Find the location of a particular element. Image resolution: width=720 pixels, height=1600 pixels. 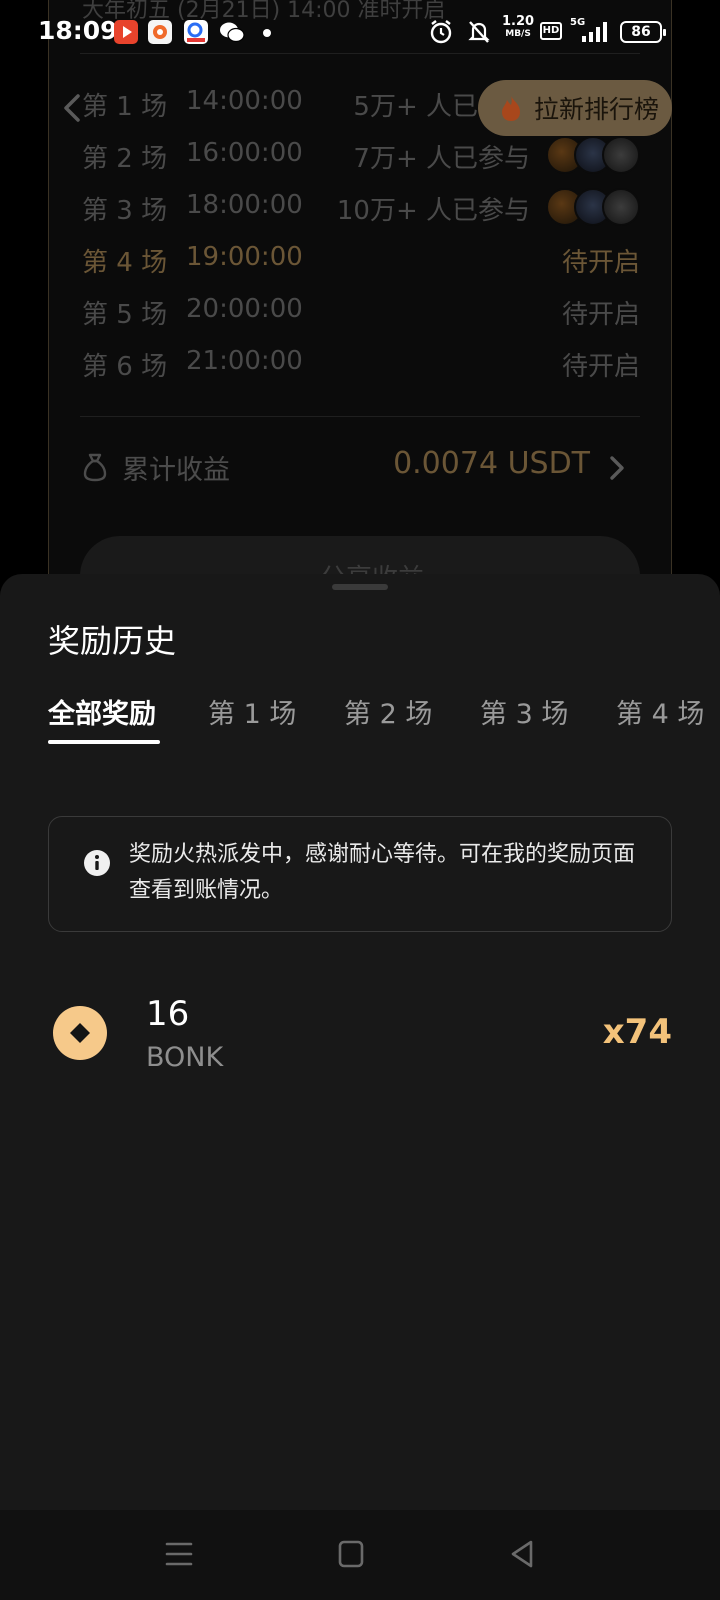

earnings-label: 累计收益 is located at coordinates (176, 470).